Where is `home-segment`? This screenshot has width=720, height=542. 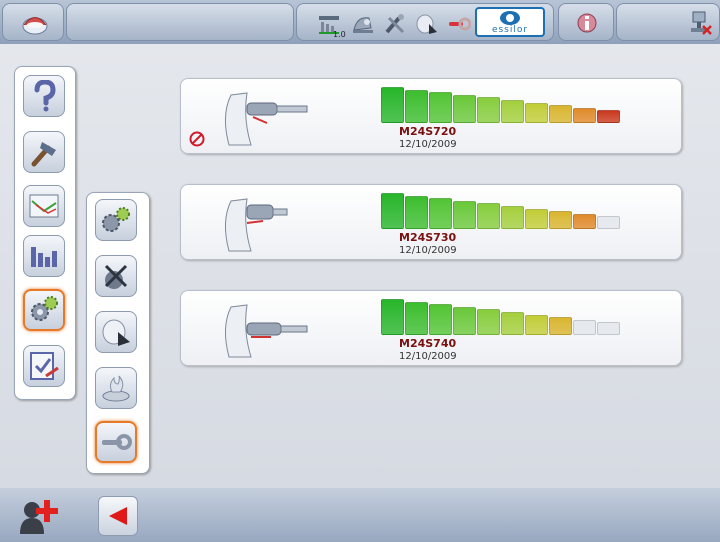
home-segment is located at coordinates (33, 22).